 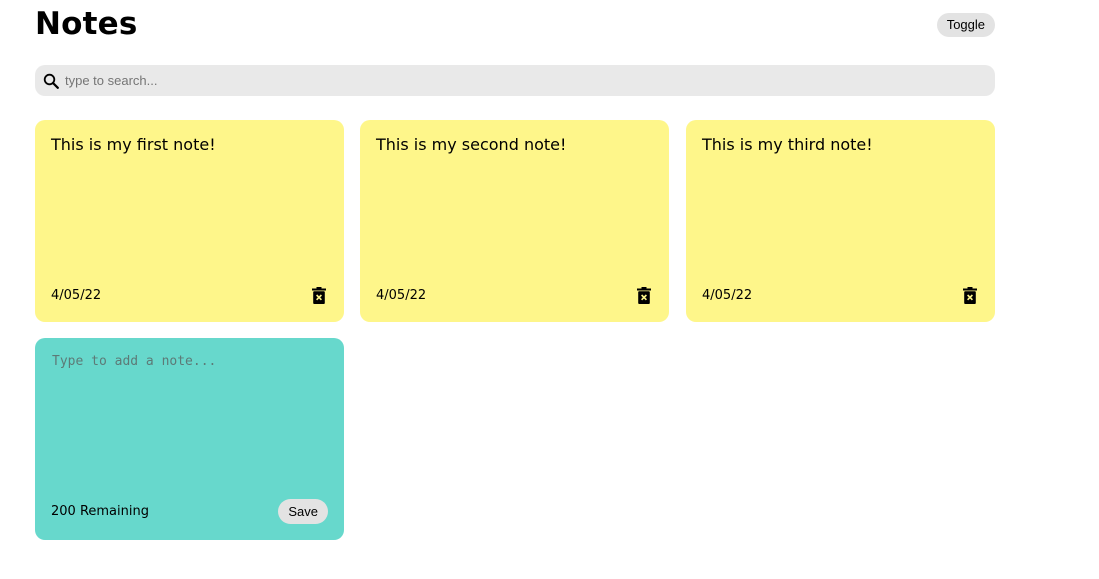 I want to click on note-text: This is my first note!, so click(x=133, y=144).